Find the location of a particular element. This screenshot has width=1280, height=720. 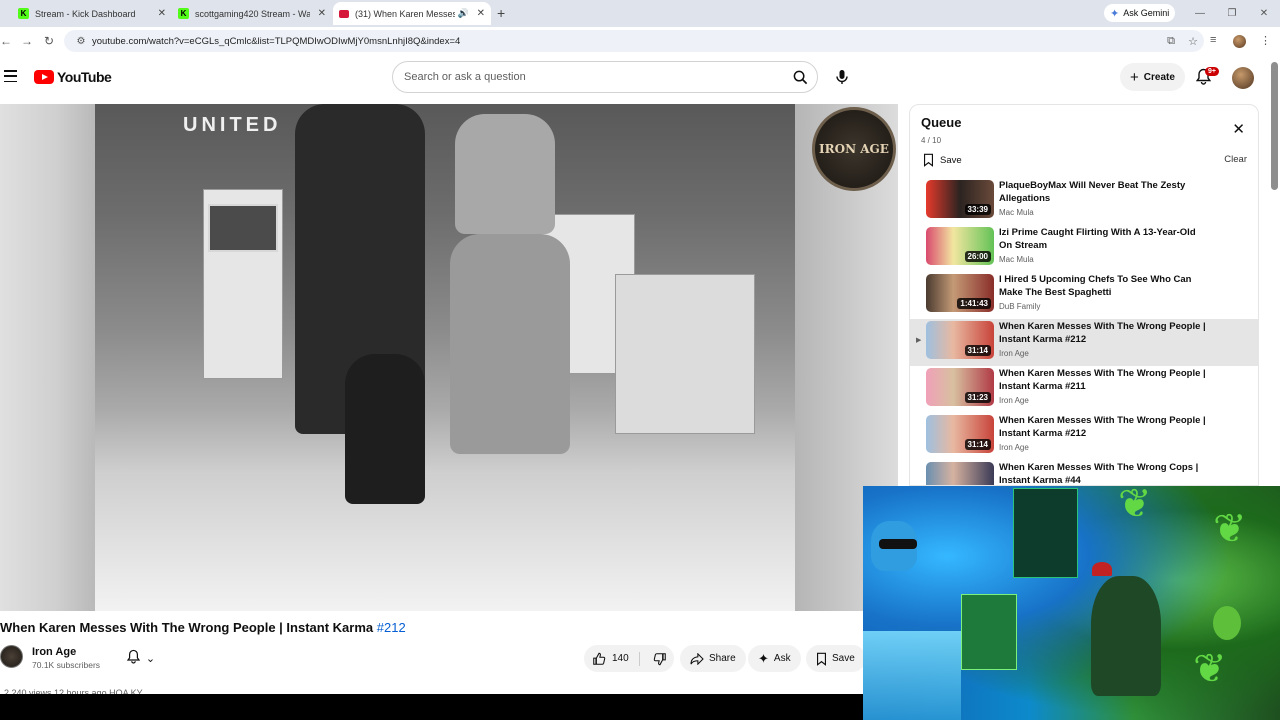

maximize-icon: ❐ is located at coordinates (1232, 13).